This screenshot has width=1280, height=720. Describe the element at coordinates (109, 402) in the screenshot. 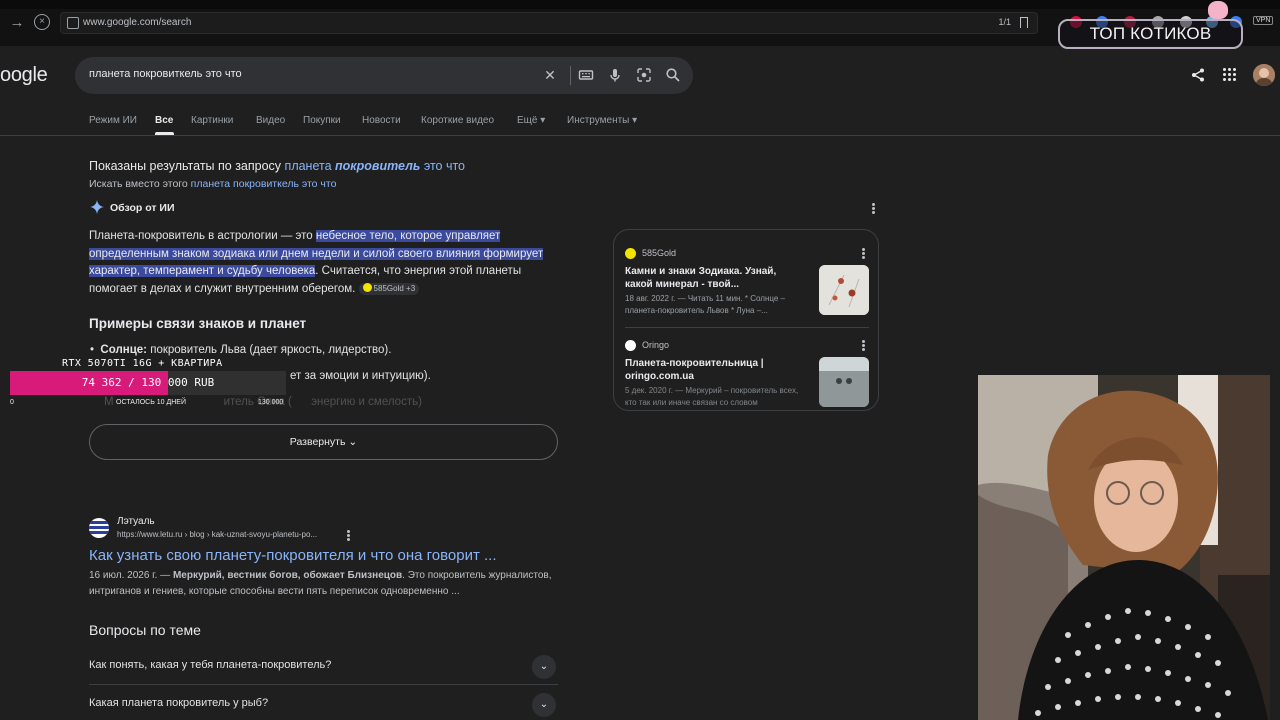

I see `bullet-fragment: М` at that location.